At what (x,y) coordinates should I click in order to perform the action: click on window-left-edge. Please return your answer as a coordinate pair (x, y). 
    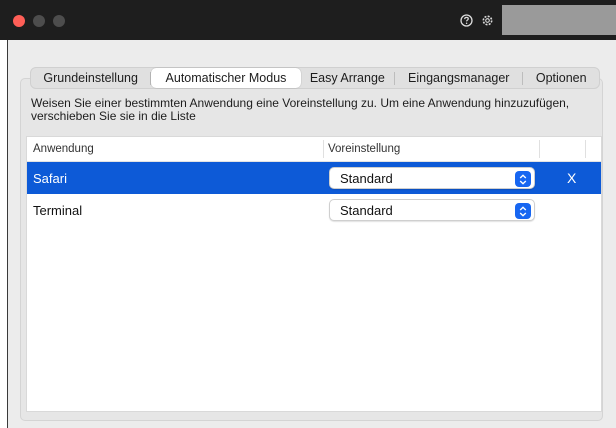
    Looking at the image, I should click on (3, 234).